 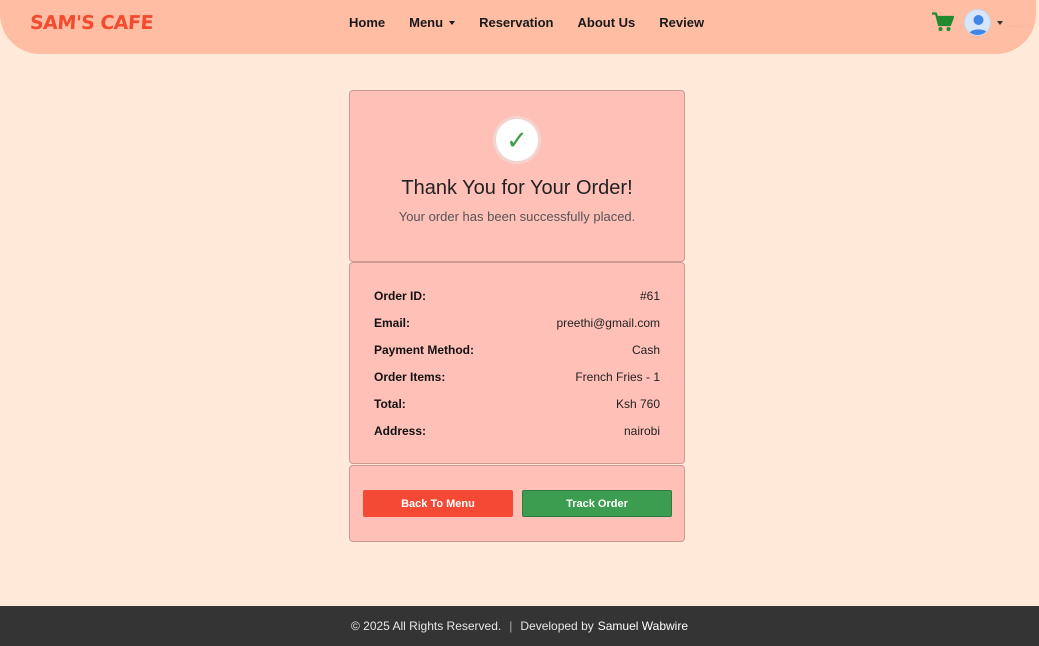 I want to click on confirmation-title: Thank You for Your Order!, so click(x=517, y=188).